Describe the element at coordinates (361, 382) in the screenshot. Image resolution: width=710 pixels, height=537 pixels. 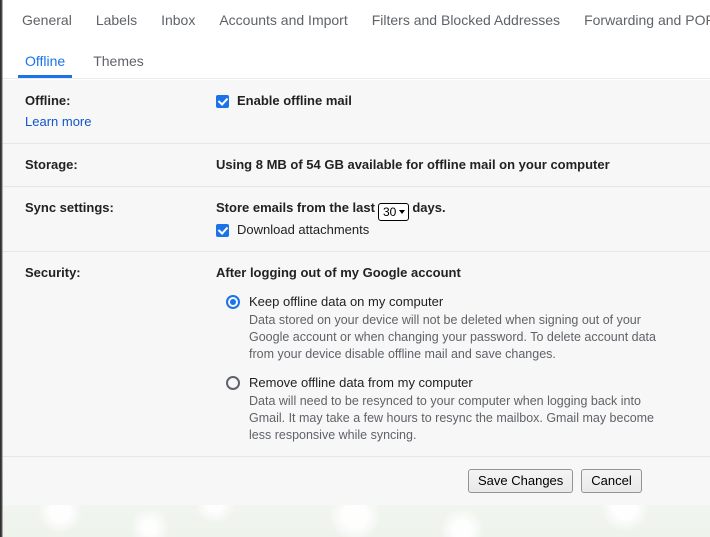
I see `remove-offline-data-title: Remove offline data from my computer` at that location.